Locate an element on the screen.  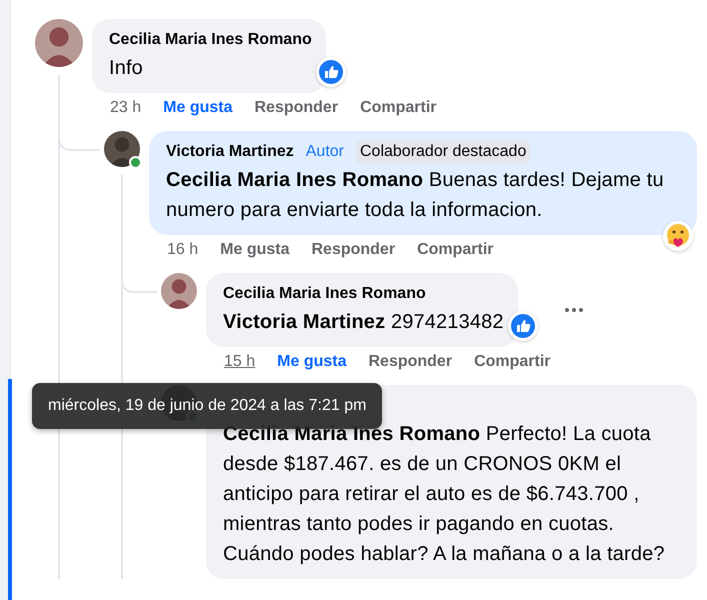
comment-text: Info is located at coordinates (126, 68).